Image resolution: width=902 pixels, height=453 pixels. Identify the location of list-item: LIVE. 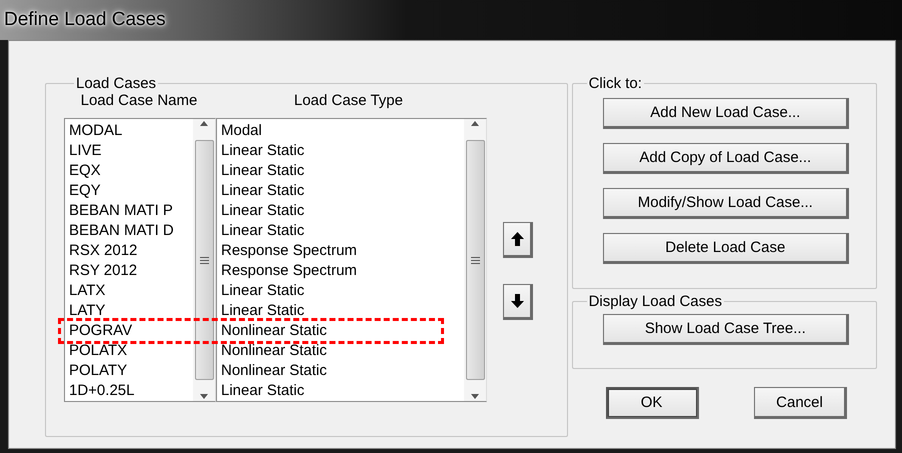
(131, 151).